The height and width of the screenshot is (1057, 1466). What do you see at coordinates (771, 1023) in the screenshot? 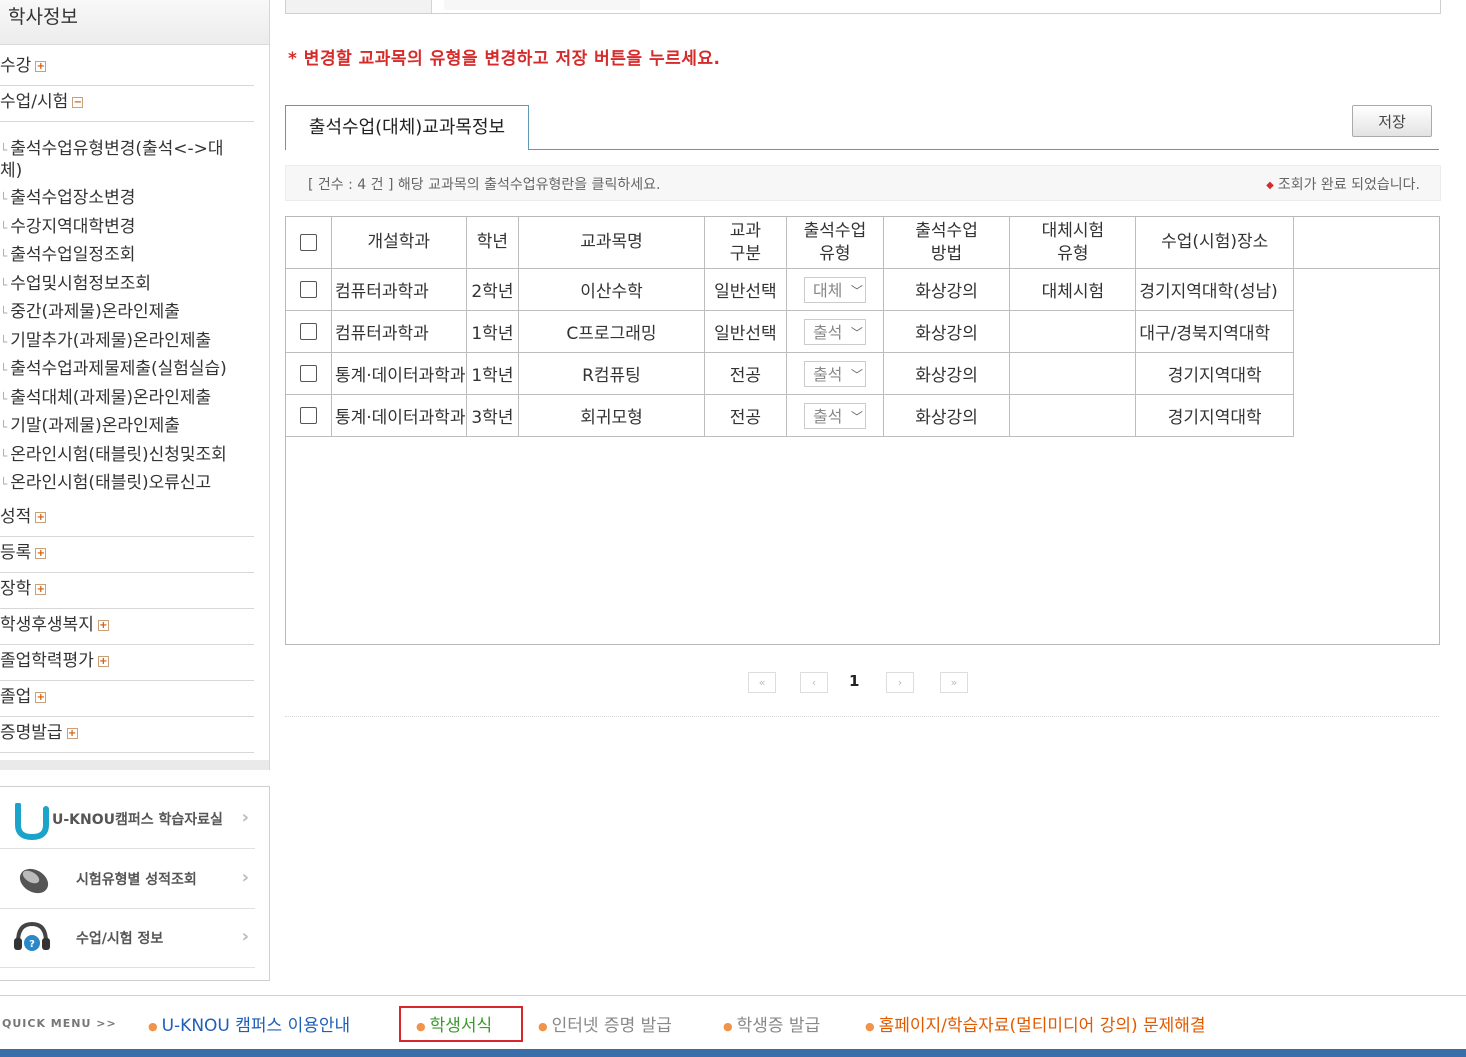
I see `footer-link-student-id: ● 학생증 발급` at bounding box center [771, 1023].